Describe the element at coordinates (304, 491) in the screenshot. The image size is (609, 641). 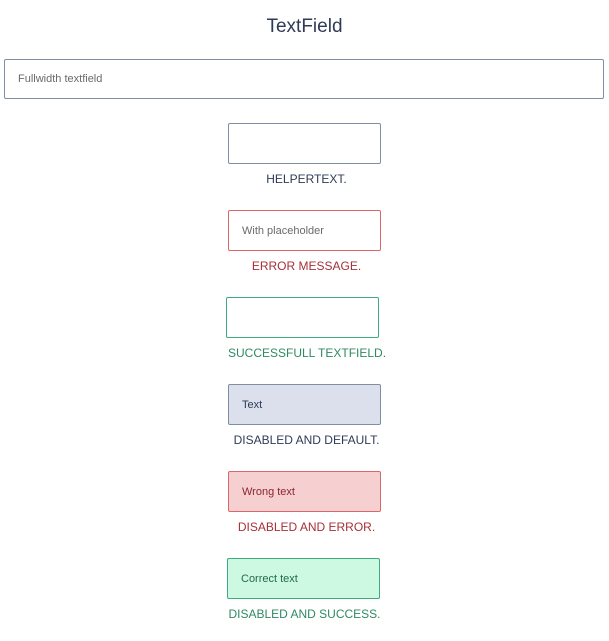
I see `disabled-error-textfield` at that location.